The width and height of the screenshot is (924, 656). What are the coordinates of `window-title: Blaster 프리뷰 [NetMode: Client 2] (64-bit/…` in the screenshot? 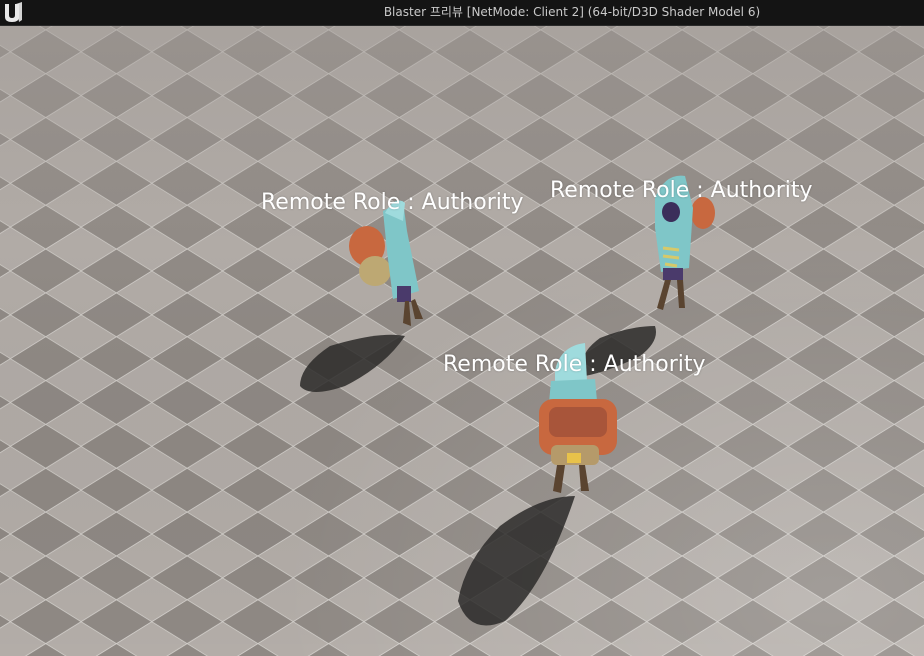 It's located at (572, 12).